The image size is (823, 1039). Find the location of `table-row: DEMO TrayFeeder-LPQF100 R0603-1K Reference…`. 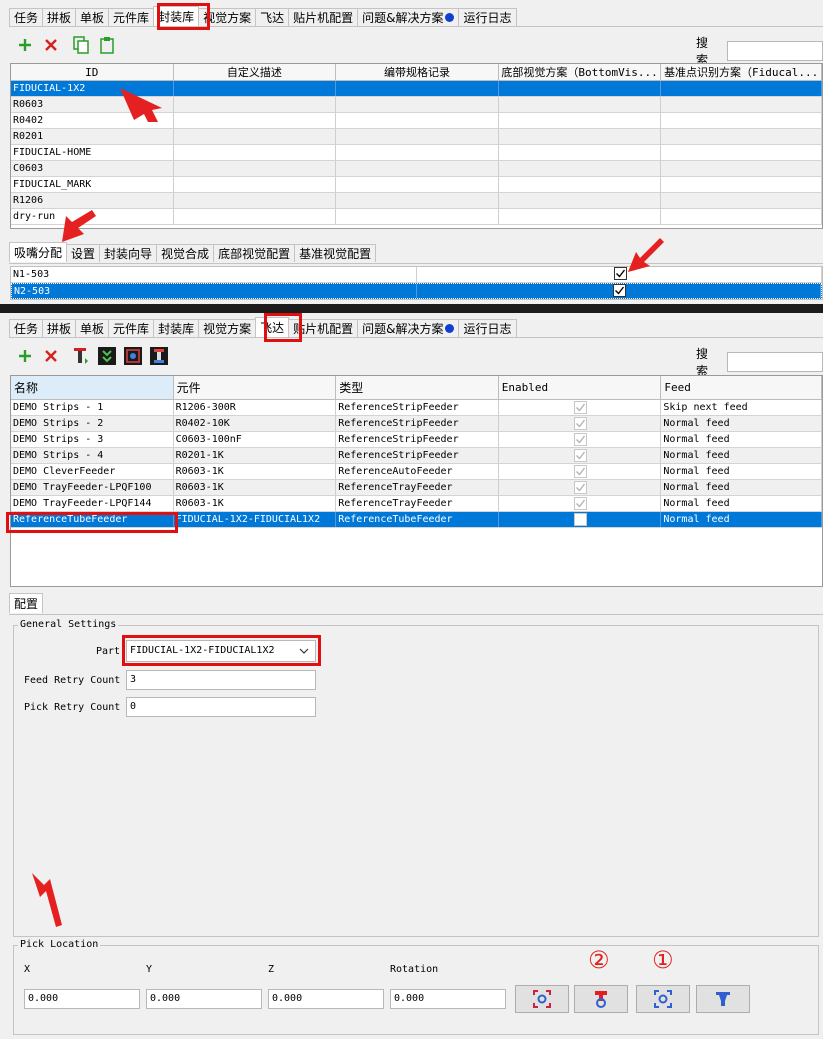

table-row: DEMO TrayFeeder-LPQF100 R0603-1K Reference… is located at coordinates (416, 488).